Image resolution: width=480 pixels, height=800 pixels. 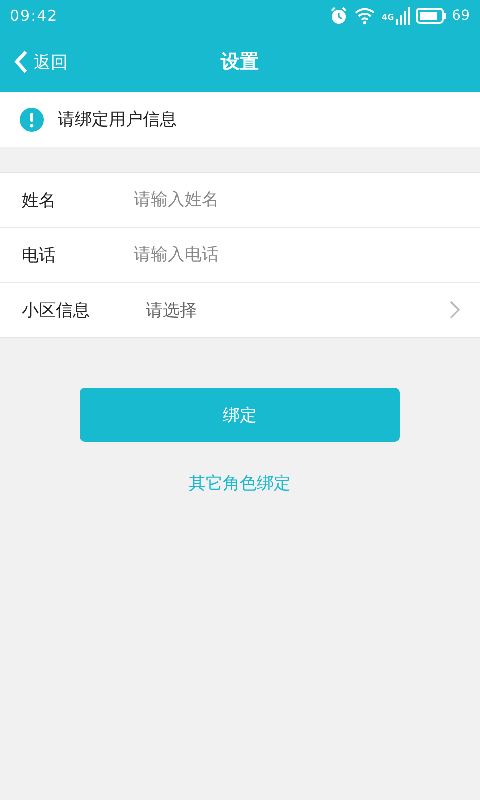 I want to click on input-field: 请输入姓名, so click(x=307, y=200).